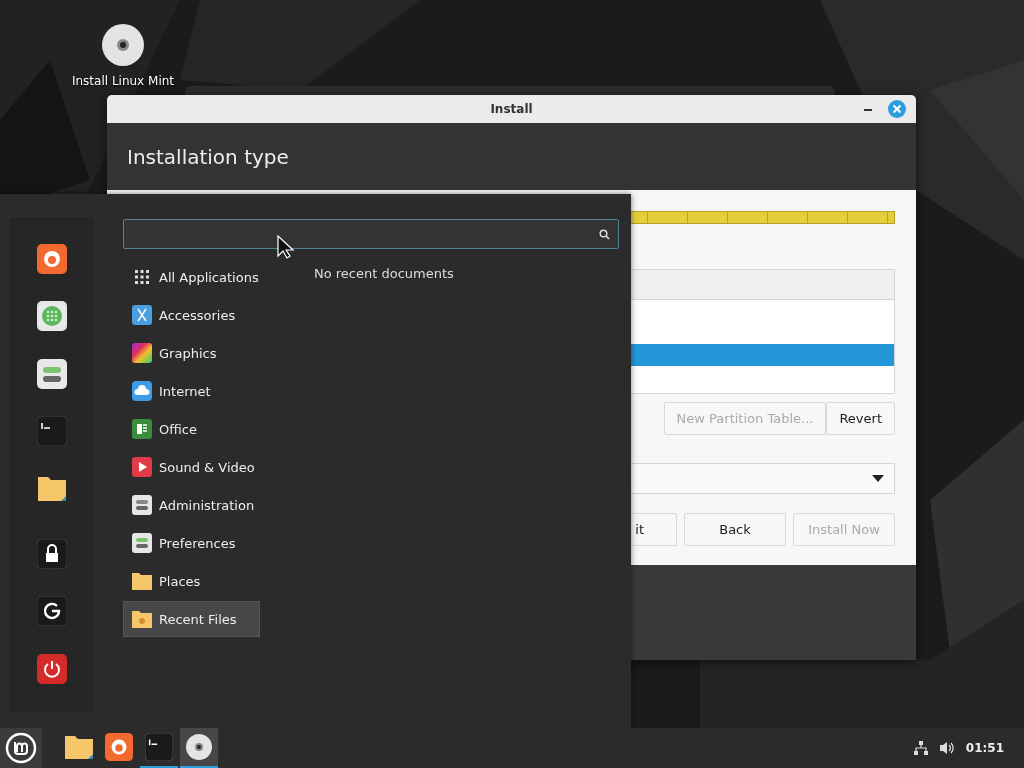 The height and width of the screenshot is (768, 1024). What do you see at coordinates (191, 353) in the screenshot?
I see `category-item: Graphics` at bounding box center [191, 353].